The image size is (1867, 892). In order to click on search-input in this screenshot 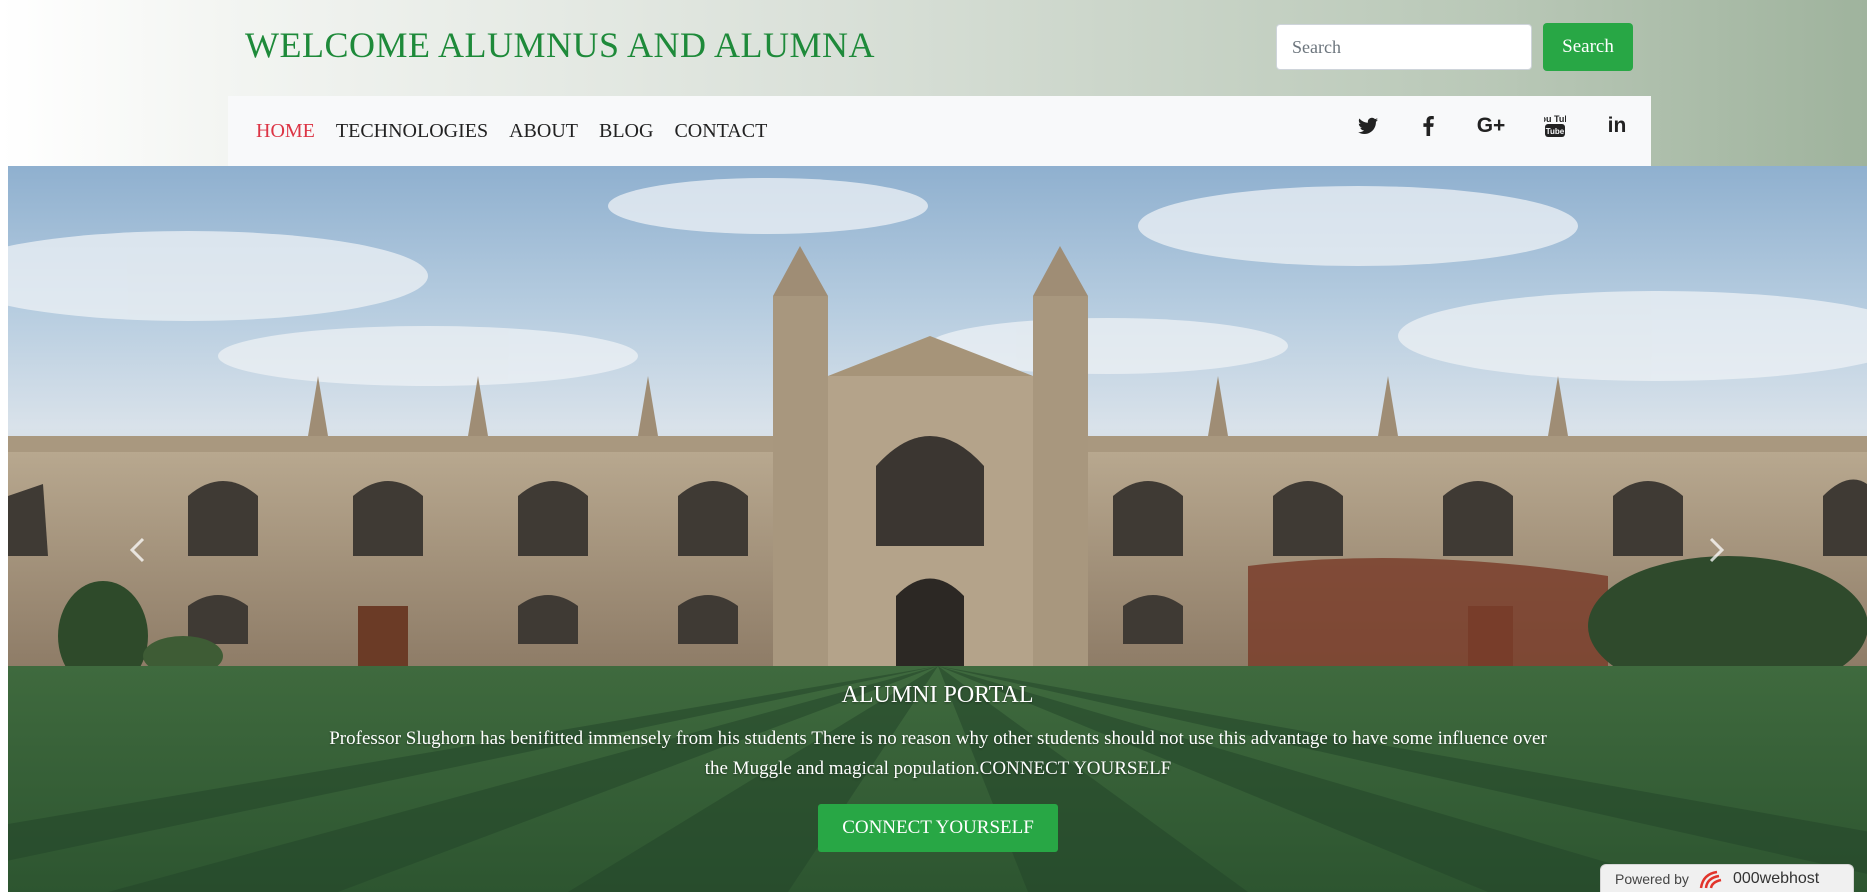, I will do `click(1404, 47)`.